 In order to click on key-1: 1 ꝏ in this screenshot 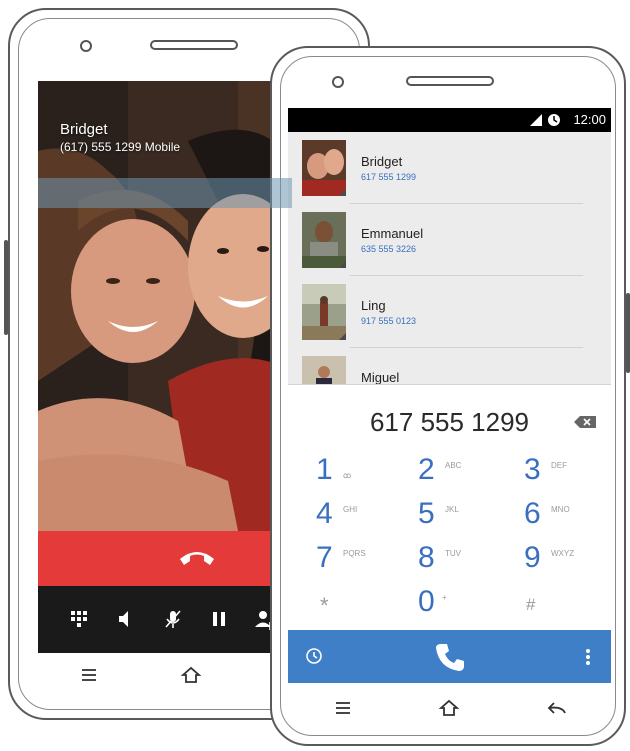, I will do `click(361, 474)`.